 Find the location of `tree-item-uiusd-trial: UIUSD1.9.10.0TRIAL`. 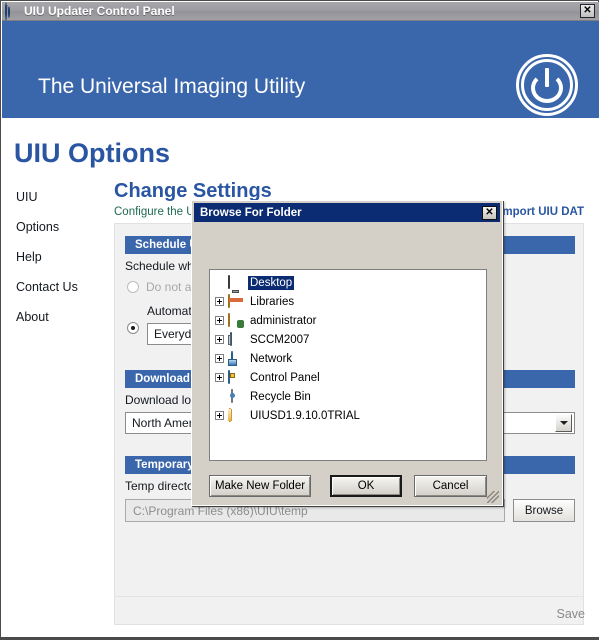

tree-item-uiusd-trial: UIUSD1.9.10.0TRIAL is located at coordinates (348, 415).